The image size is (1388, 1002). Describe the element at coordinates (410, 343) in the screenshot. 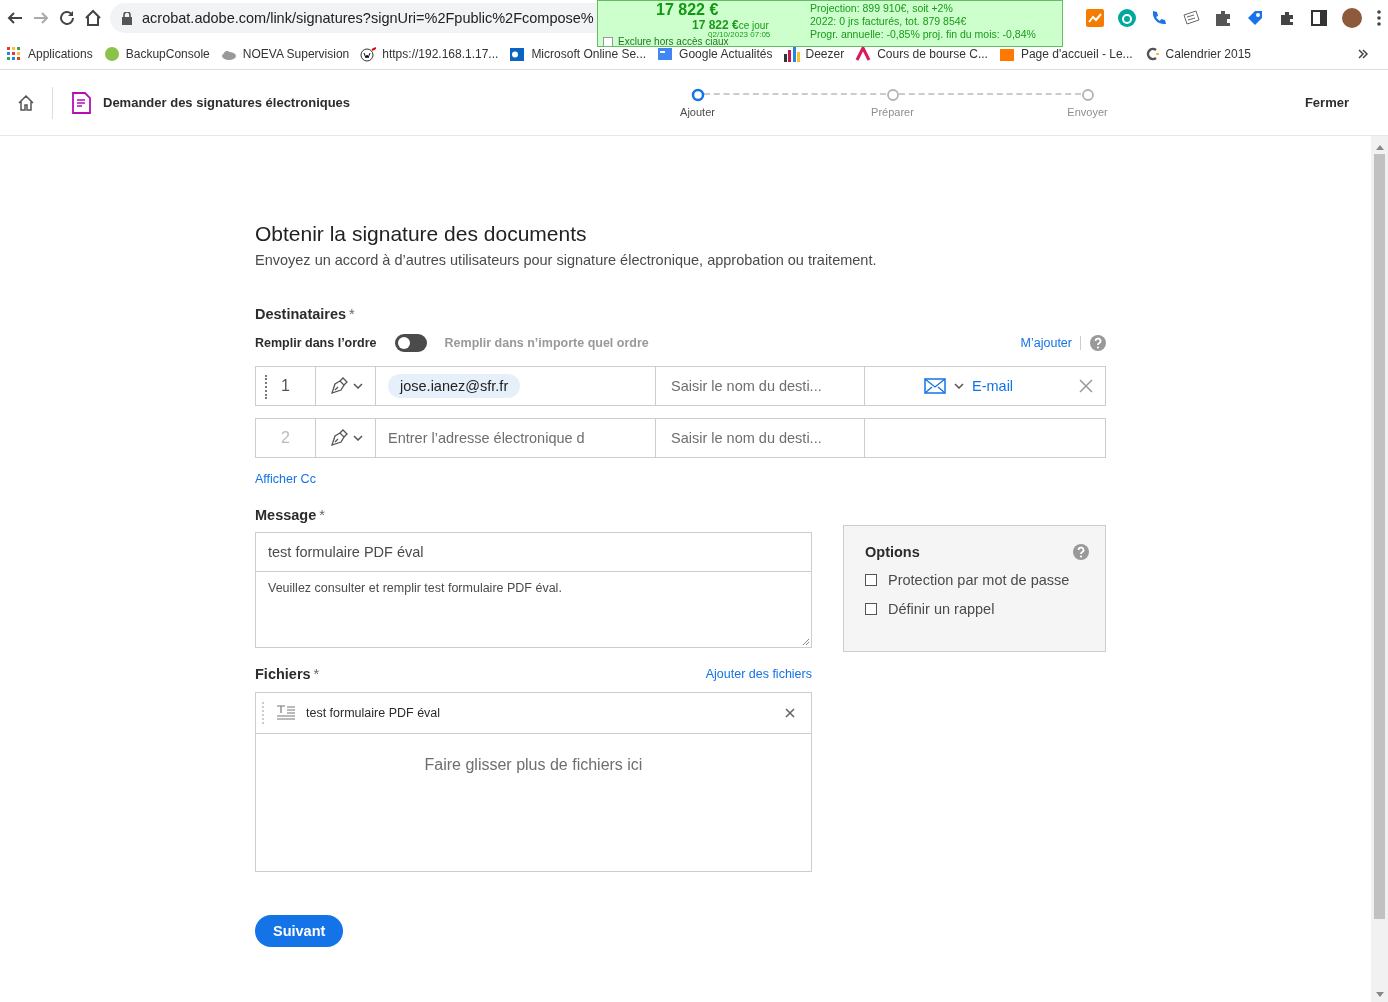

I see `toggle-switch` at that location.